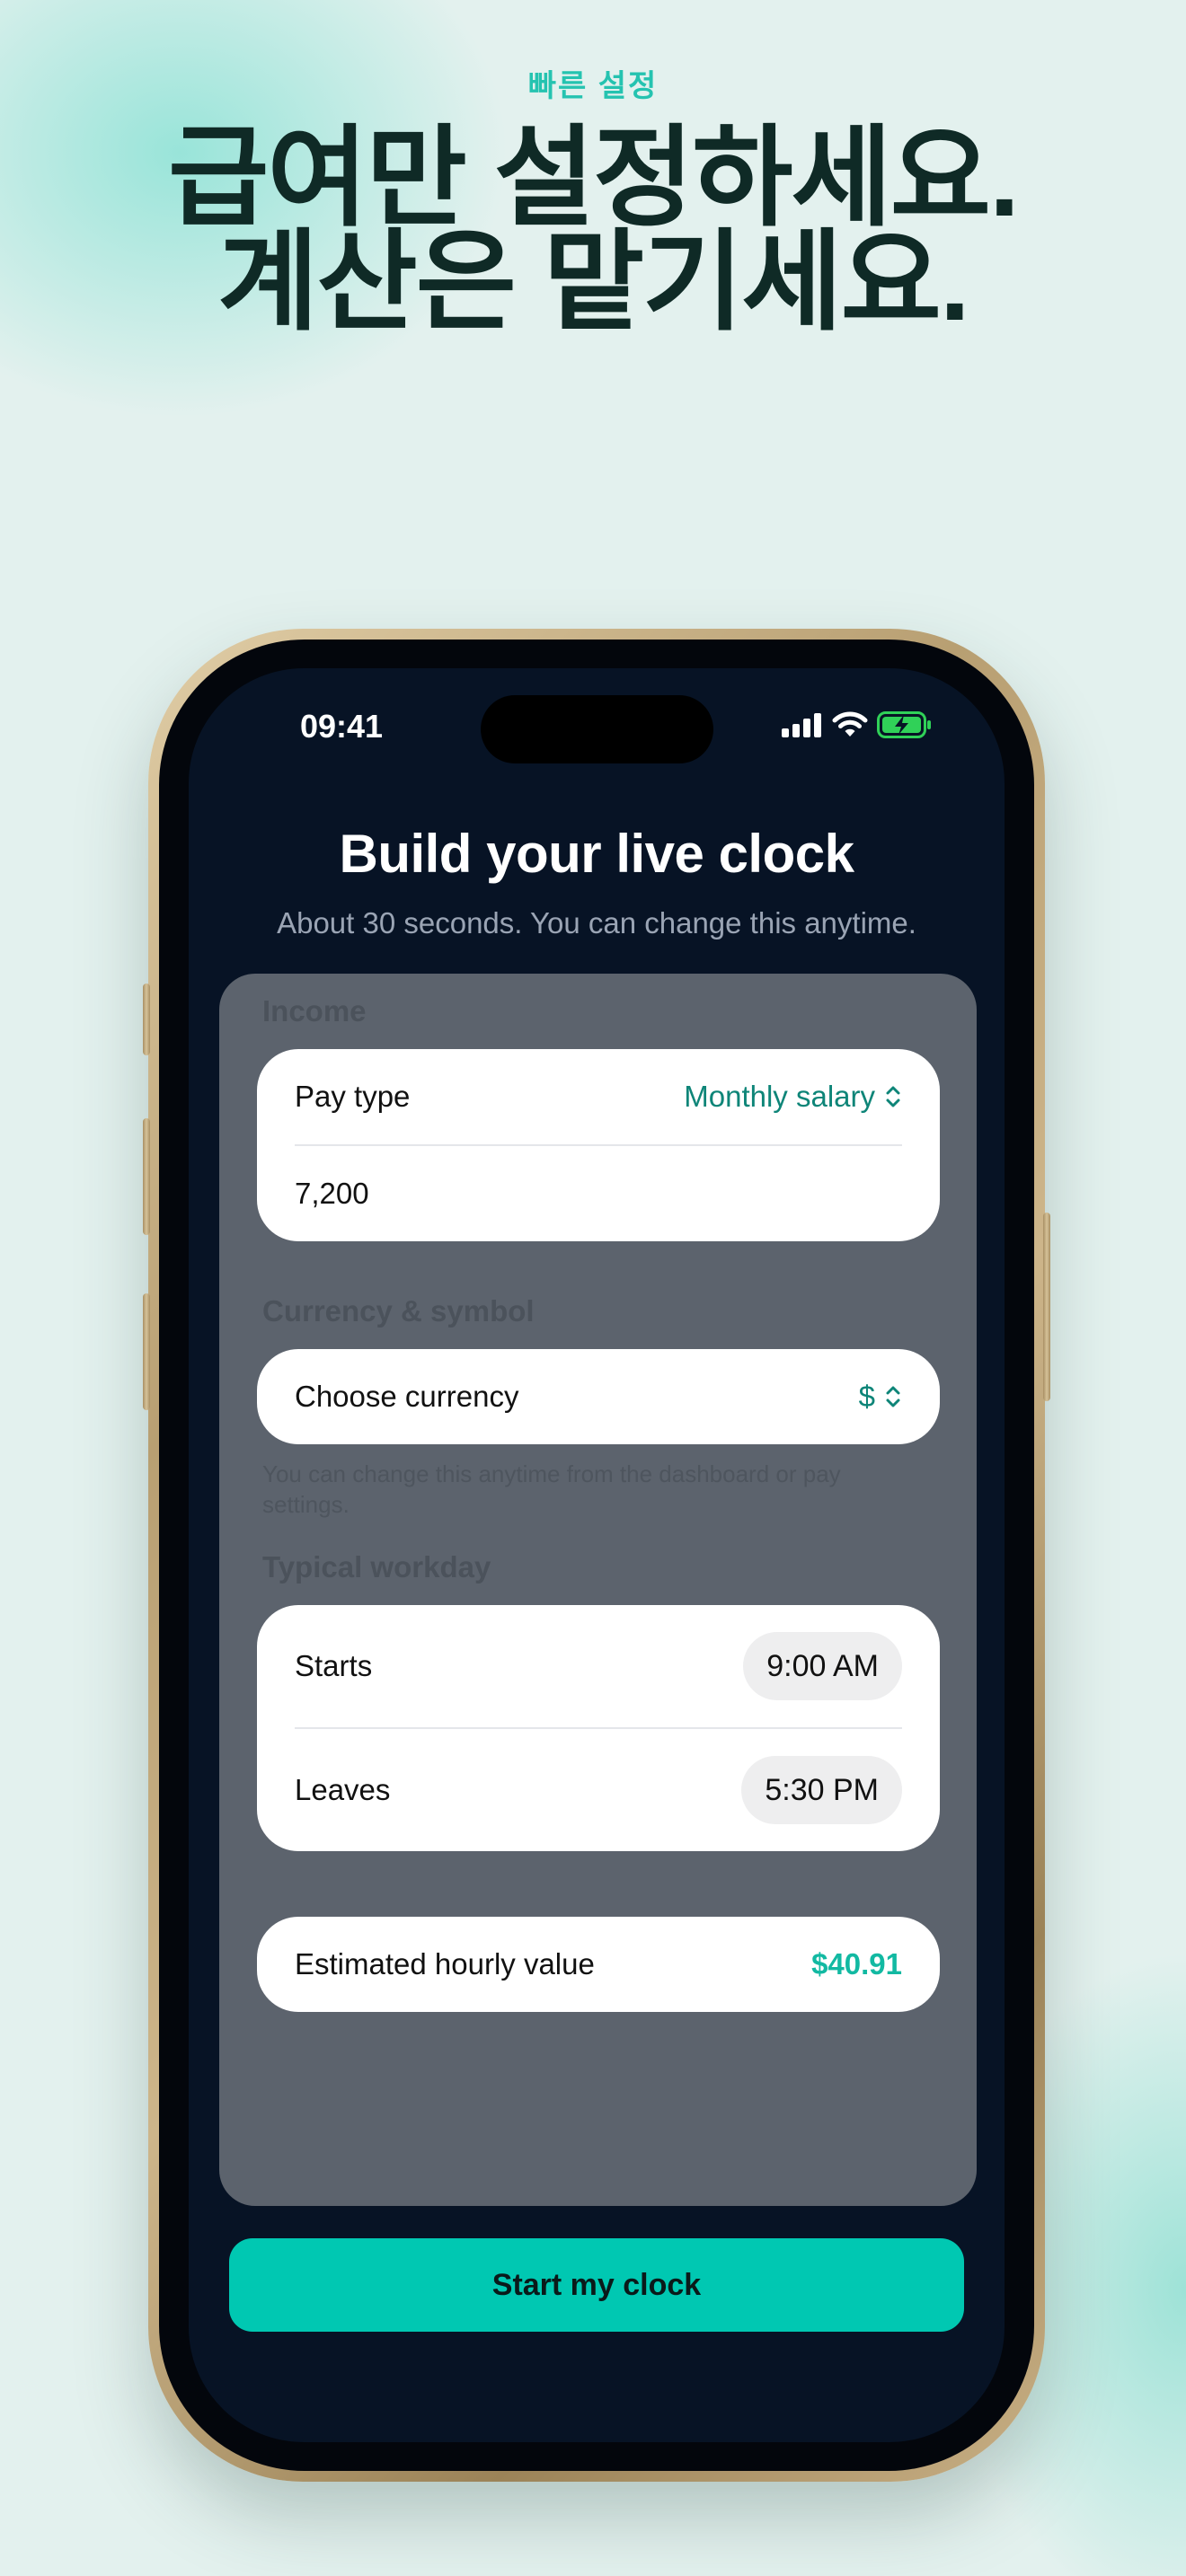 Image resolution: width=1186 pixels, height=2576 pixels. What do you see at coordinates (593, 86) in the screenshot?
I see `eyebrow-label: 빠른 설정` at bounding box center [593, 86].